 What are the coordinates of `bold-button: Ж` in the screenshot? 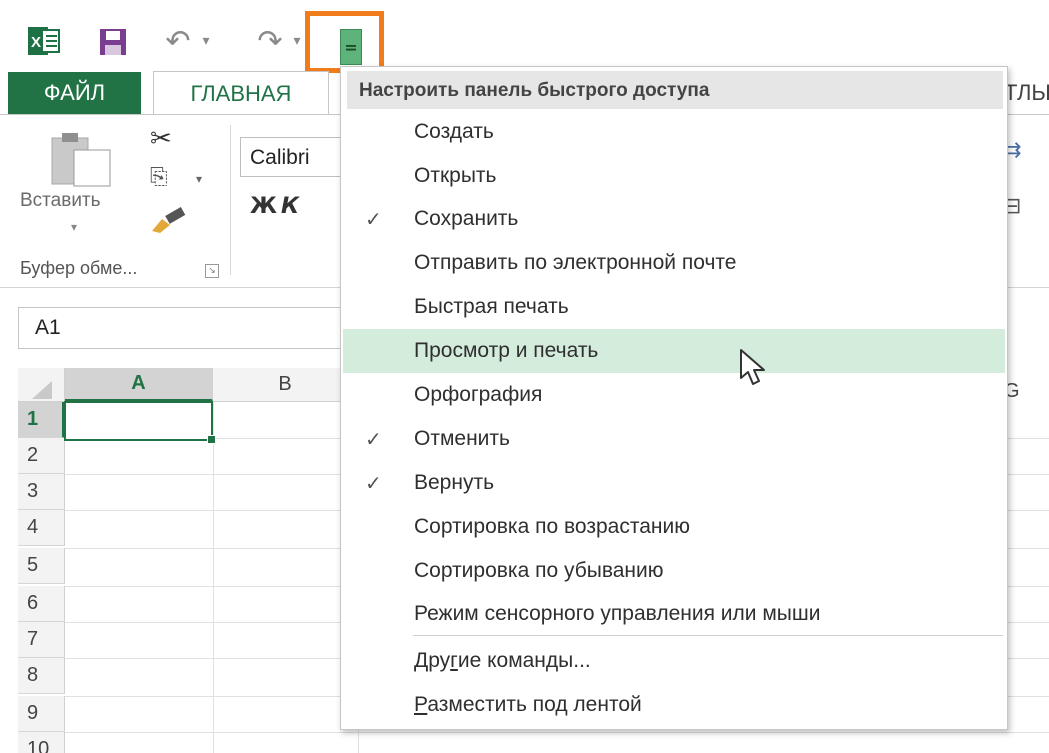 It's located at (263, 206).